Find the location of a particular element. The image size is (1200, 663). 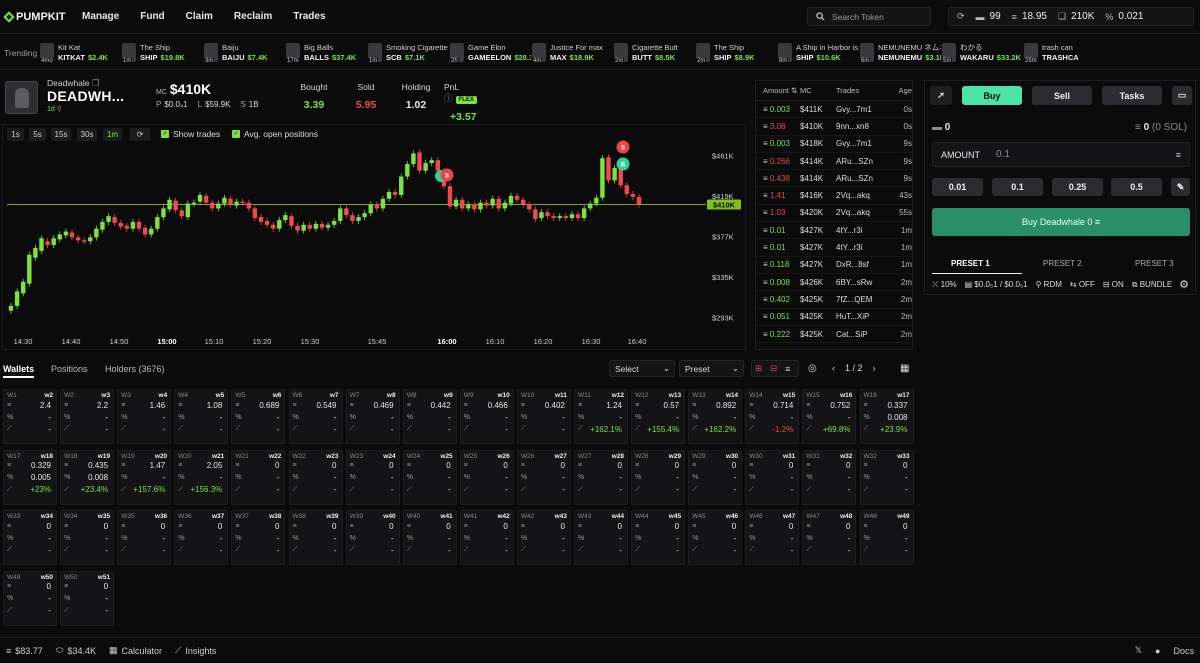

trade-wallet: 7fZ...QEM is located at coordinates (863, 299).